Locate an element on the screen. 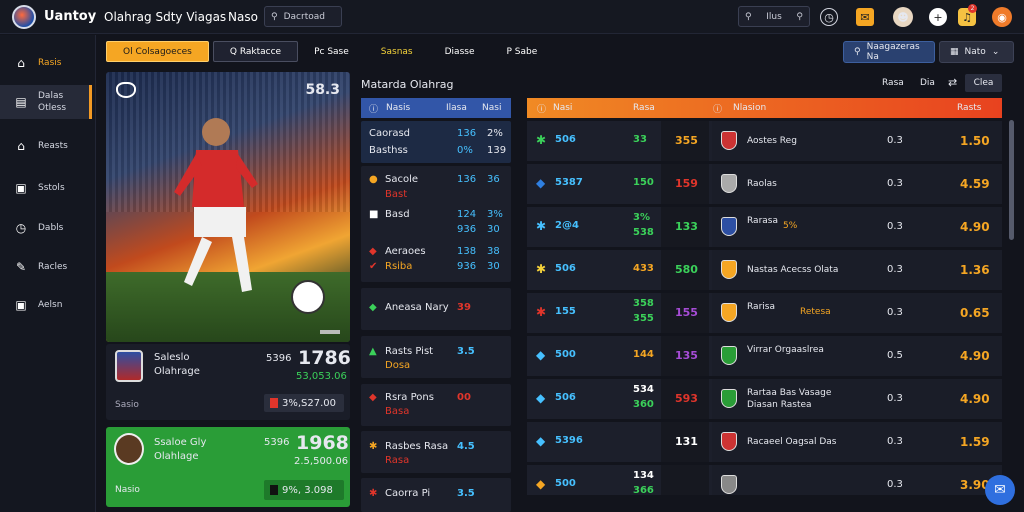 Image resolution: width=1024 pixels, height=512 pixels. match-total: 355 is located at coordinates (686, 140).